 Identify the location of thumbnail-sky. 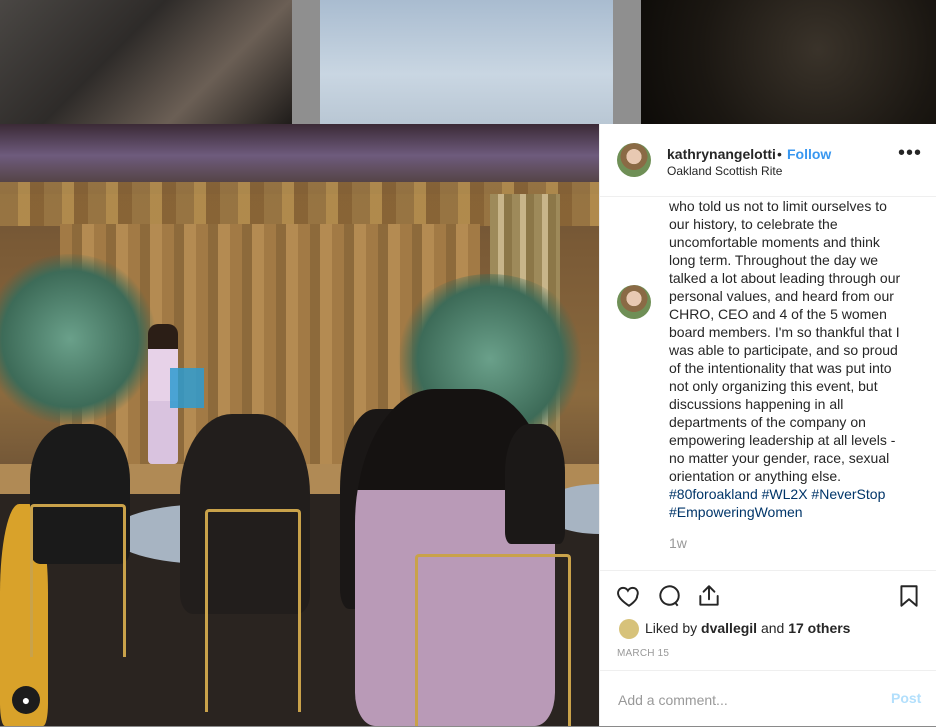
(466, 62).